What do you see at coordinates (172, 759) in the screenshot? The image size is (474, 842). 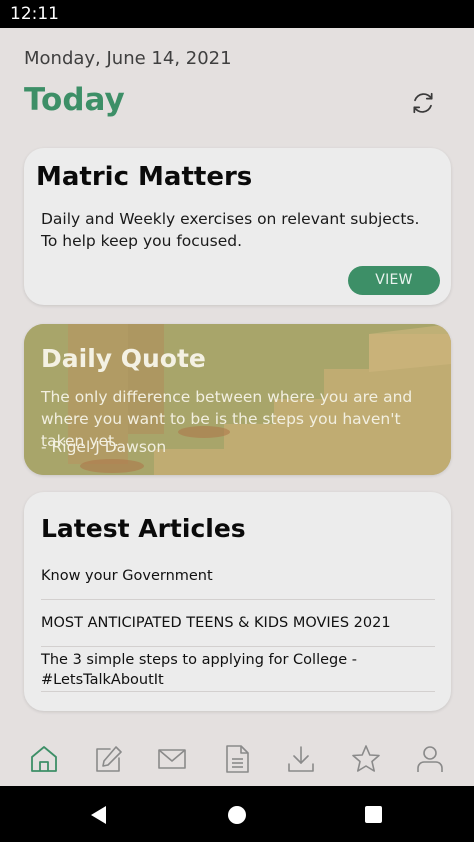 I see `mail-icon` at bounding box center [172, 759].